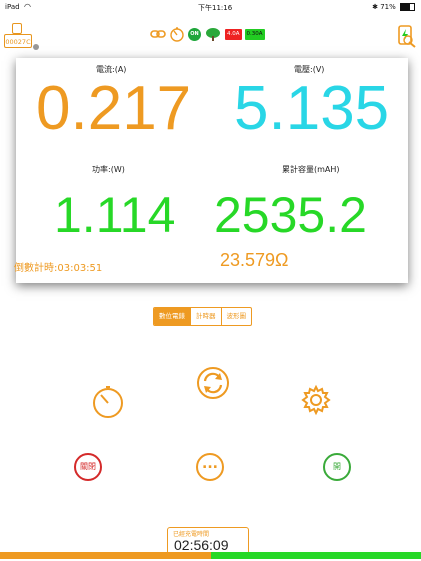  What do you see at coordinates (88, 467) in the screenshot?
I see `close-button: 關閉` at bounding box center [88, 467].